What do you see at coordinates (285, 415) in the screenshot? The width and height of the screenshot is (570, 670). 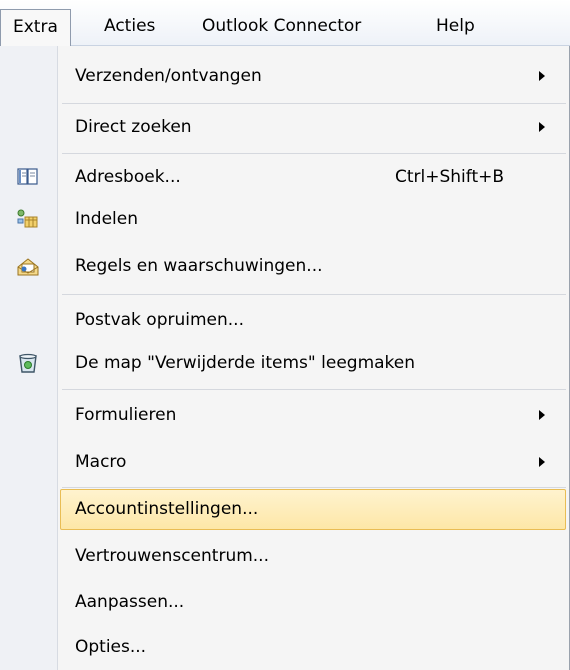 I see `menu-item-formulieren: Formulieren` at bounding box center [285, 415].